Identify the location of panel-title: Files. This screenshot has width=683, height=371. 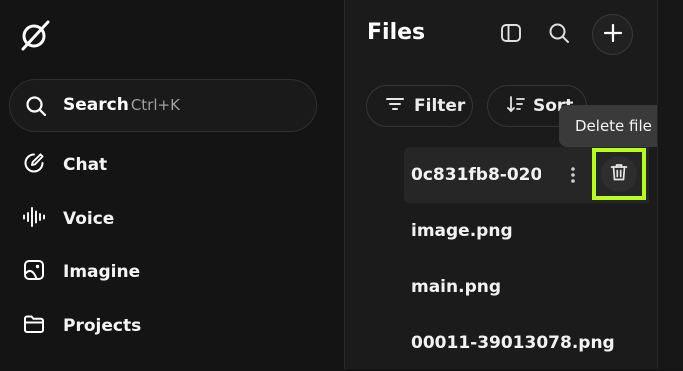
(396, 32).